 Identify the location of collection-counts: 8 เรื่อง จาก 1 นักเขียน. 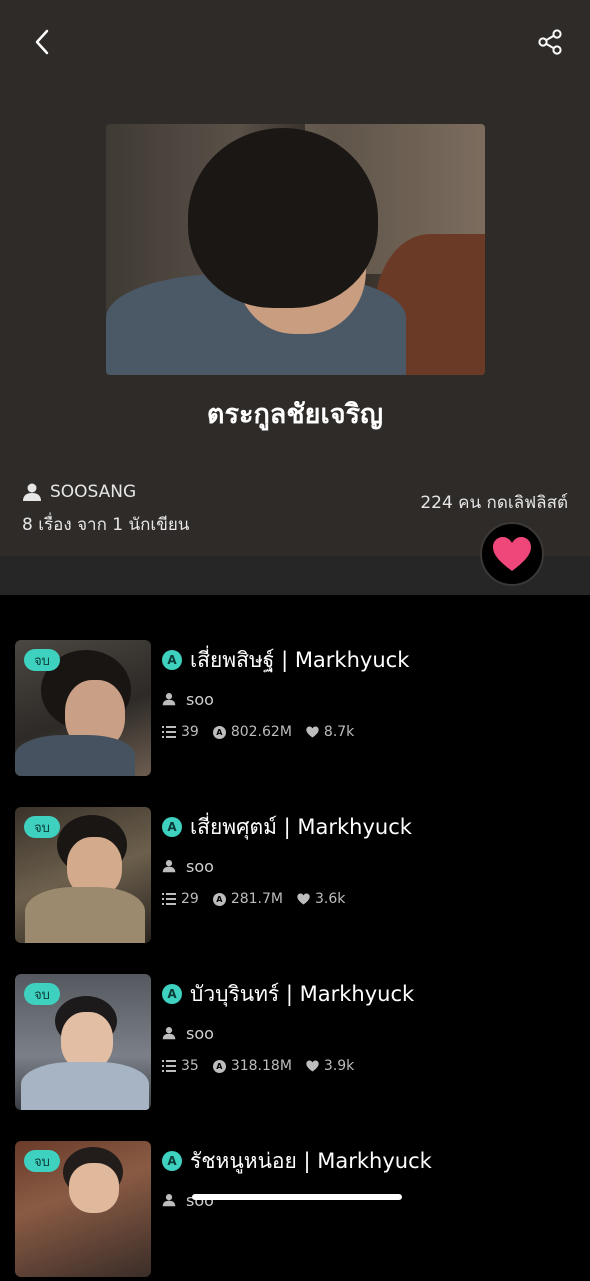
(106, 525).